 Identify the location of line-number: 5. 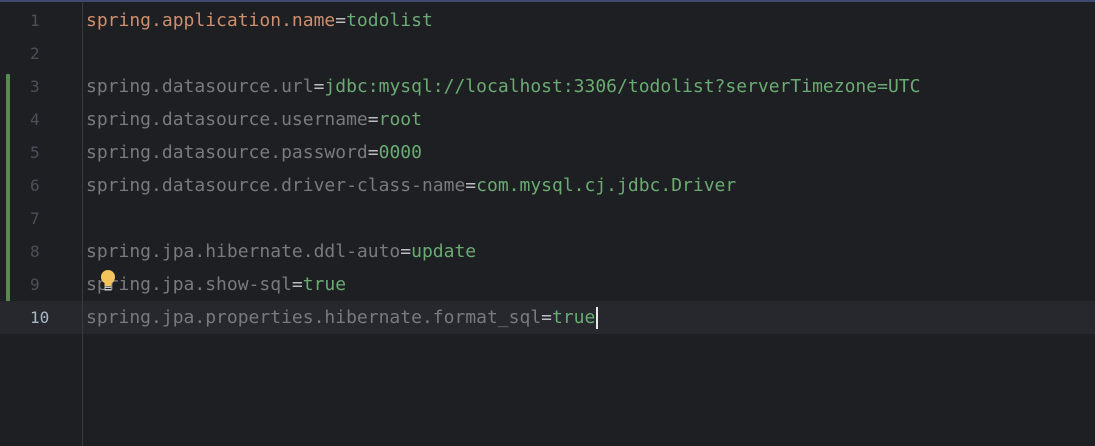
(35, 152).